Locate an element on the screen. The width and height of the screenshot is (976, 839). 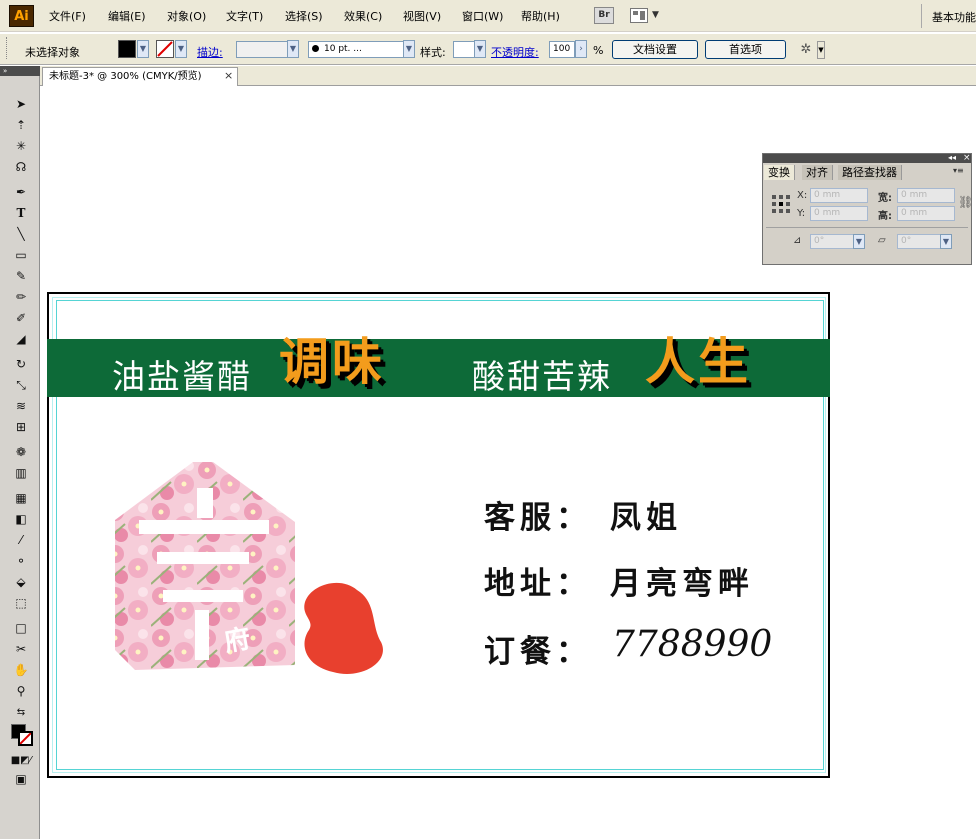
menu-help: 帮助(H) is located at coordinates (540, 16).